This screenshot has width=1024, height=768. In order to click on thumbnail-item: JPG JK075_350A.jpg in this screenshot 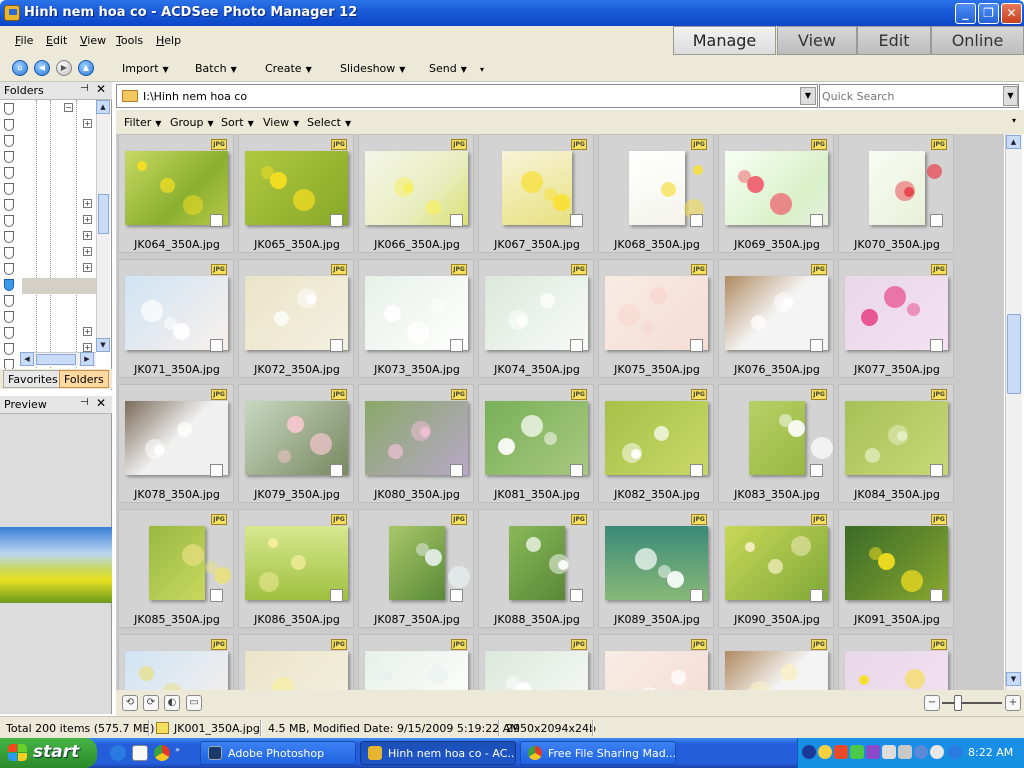, I will do `click(656, 318)`.